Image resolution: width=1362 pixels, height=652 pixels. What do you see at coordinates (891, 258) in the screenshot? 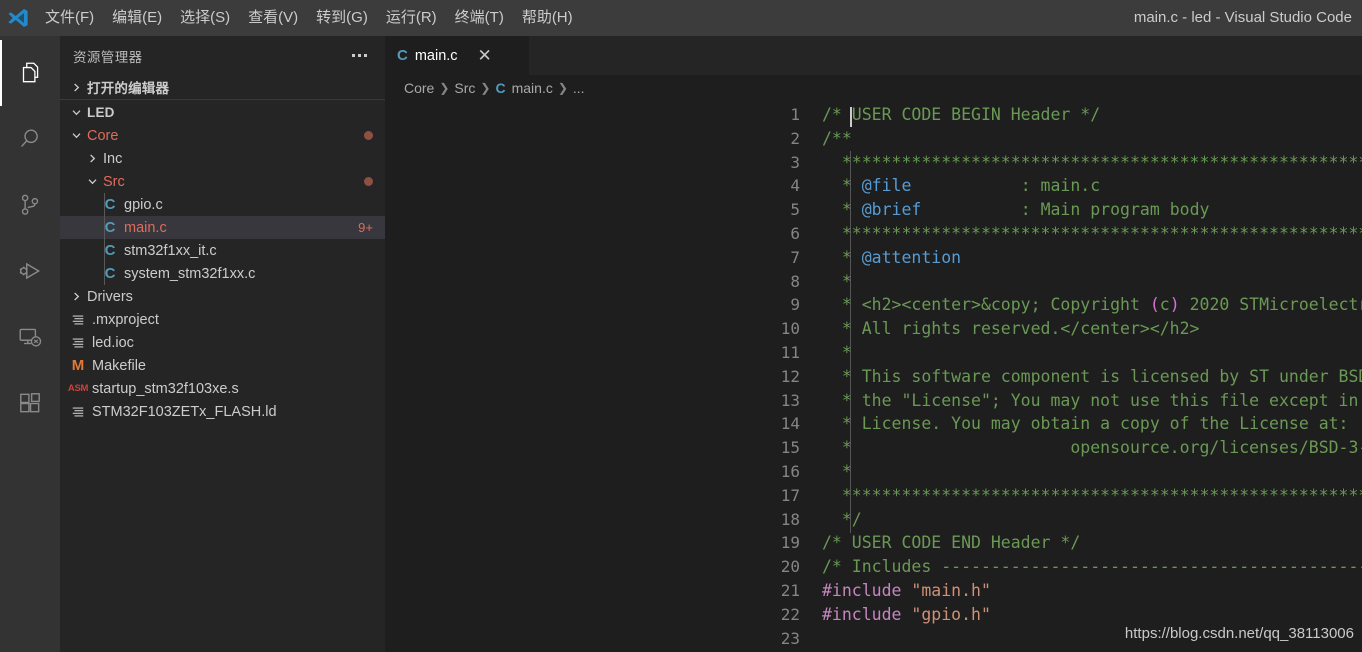
I see `line-text: * @attention` at bounding box center [891, 258].